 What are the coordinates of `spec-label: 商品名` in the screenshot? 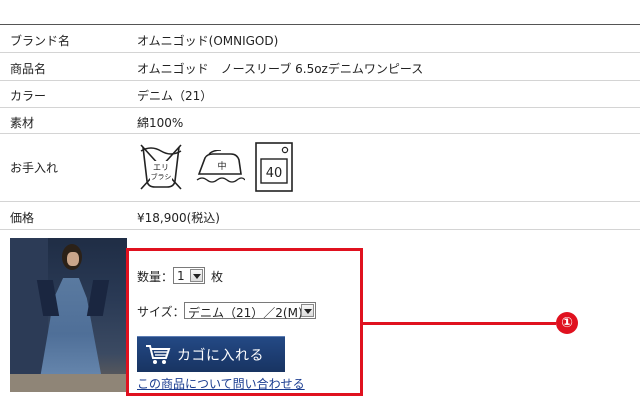 It's located at (28, 69).